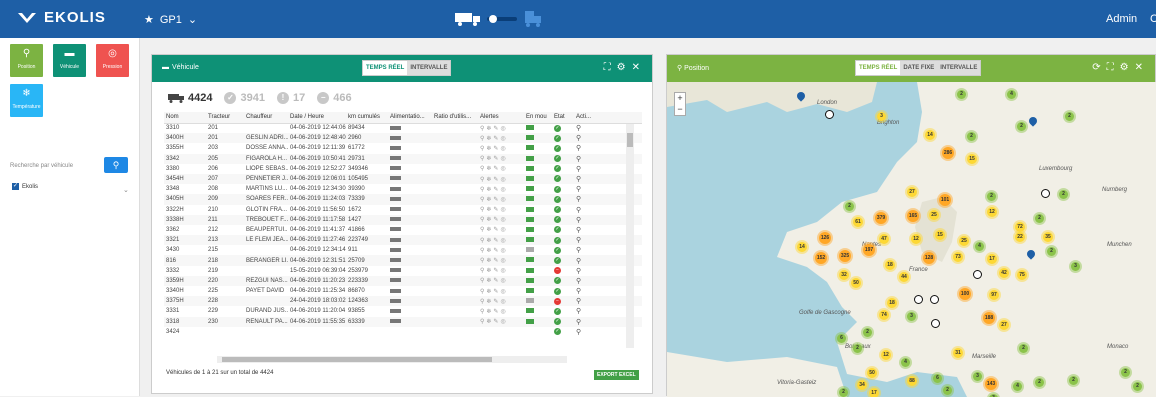  What do you see at coordinates (869, 250) in the screenshot?
I see `map-cluster: 197` at bounding box center [869, 250].